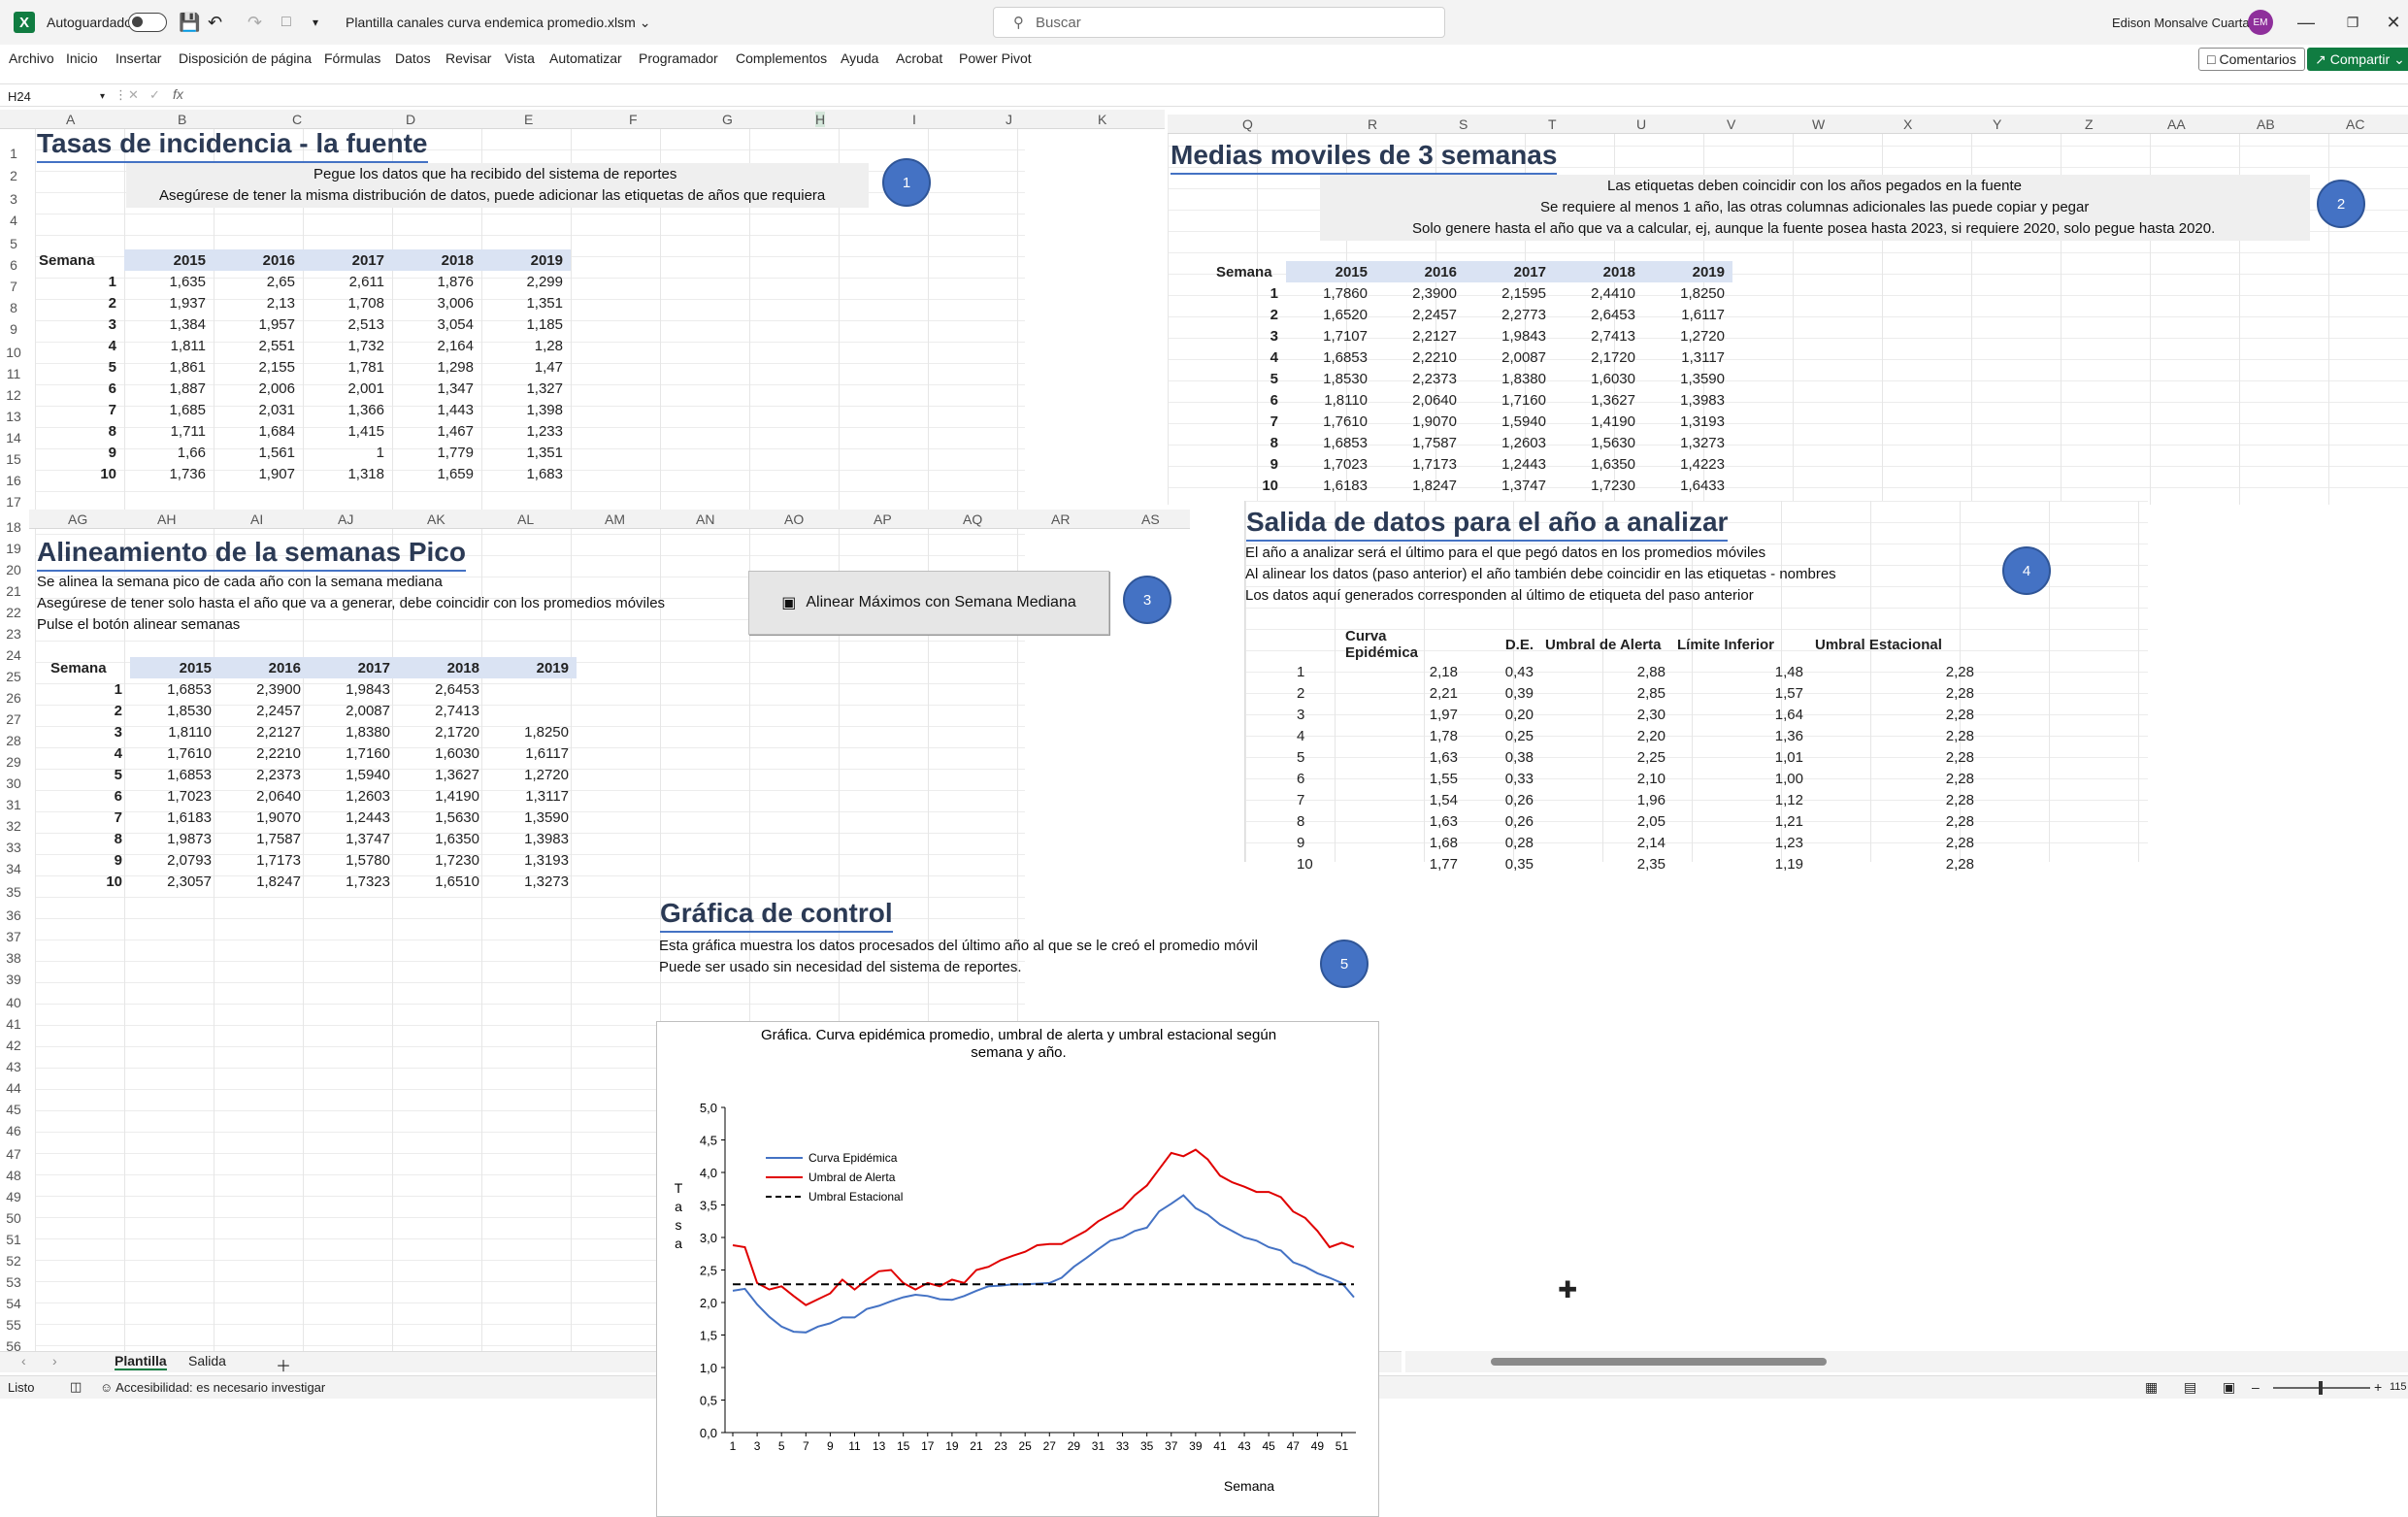 Image resolution: width=2408 pixels, height=1517 pixels. Describe the element at coordinates (215, 22) in the screenshot. I see `undo-icon: ↶` at that location.